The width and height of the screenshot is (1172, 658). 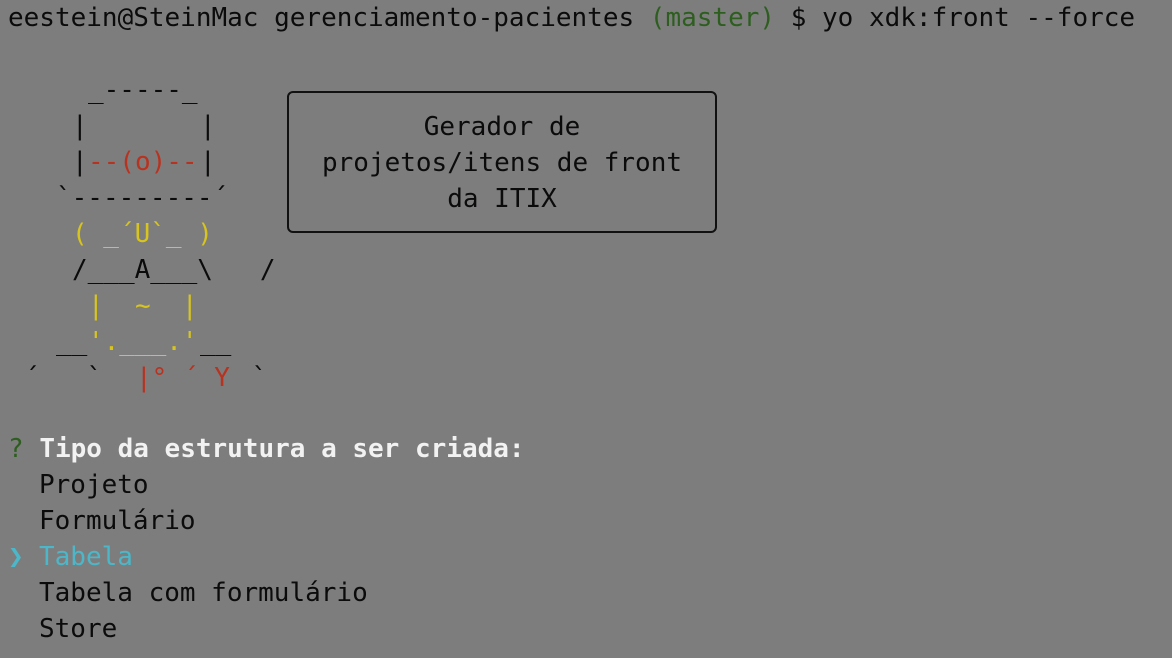 I want to click on question-marker: ?, so click(x=16, y=449).